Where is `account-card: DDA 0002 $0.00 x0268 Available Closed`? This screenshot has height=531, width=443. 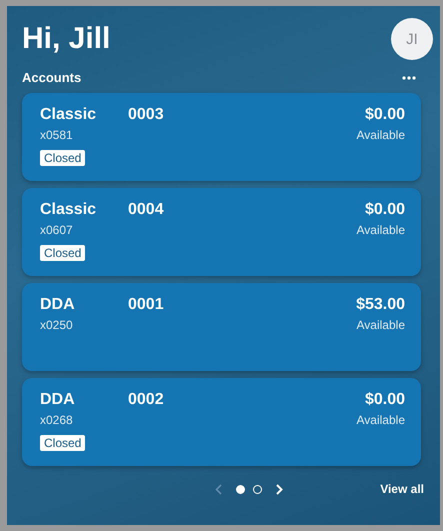 account-card: DDA 0002 $0.00 x0268 Available Closed is located at coordinates (221, 422).